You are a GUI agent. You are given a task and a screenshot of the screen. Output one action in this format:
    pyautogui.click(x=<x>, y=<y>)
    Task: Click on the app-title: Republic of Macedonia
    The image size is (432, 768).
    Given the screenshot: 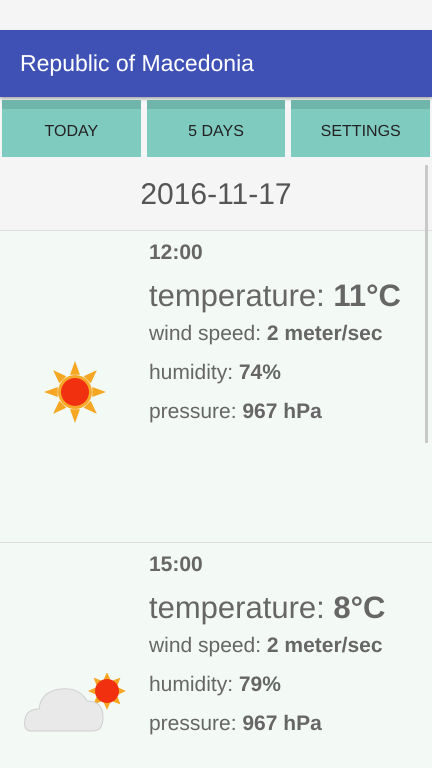 What is the action you would take?
    pyautogui.click(x=137, y=63)
    